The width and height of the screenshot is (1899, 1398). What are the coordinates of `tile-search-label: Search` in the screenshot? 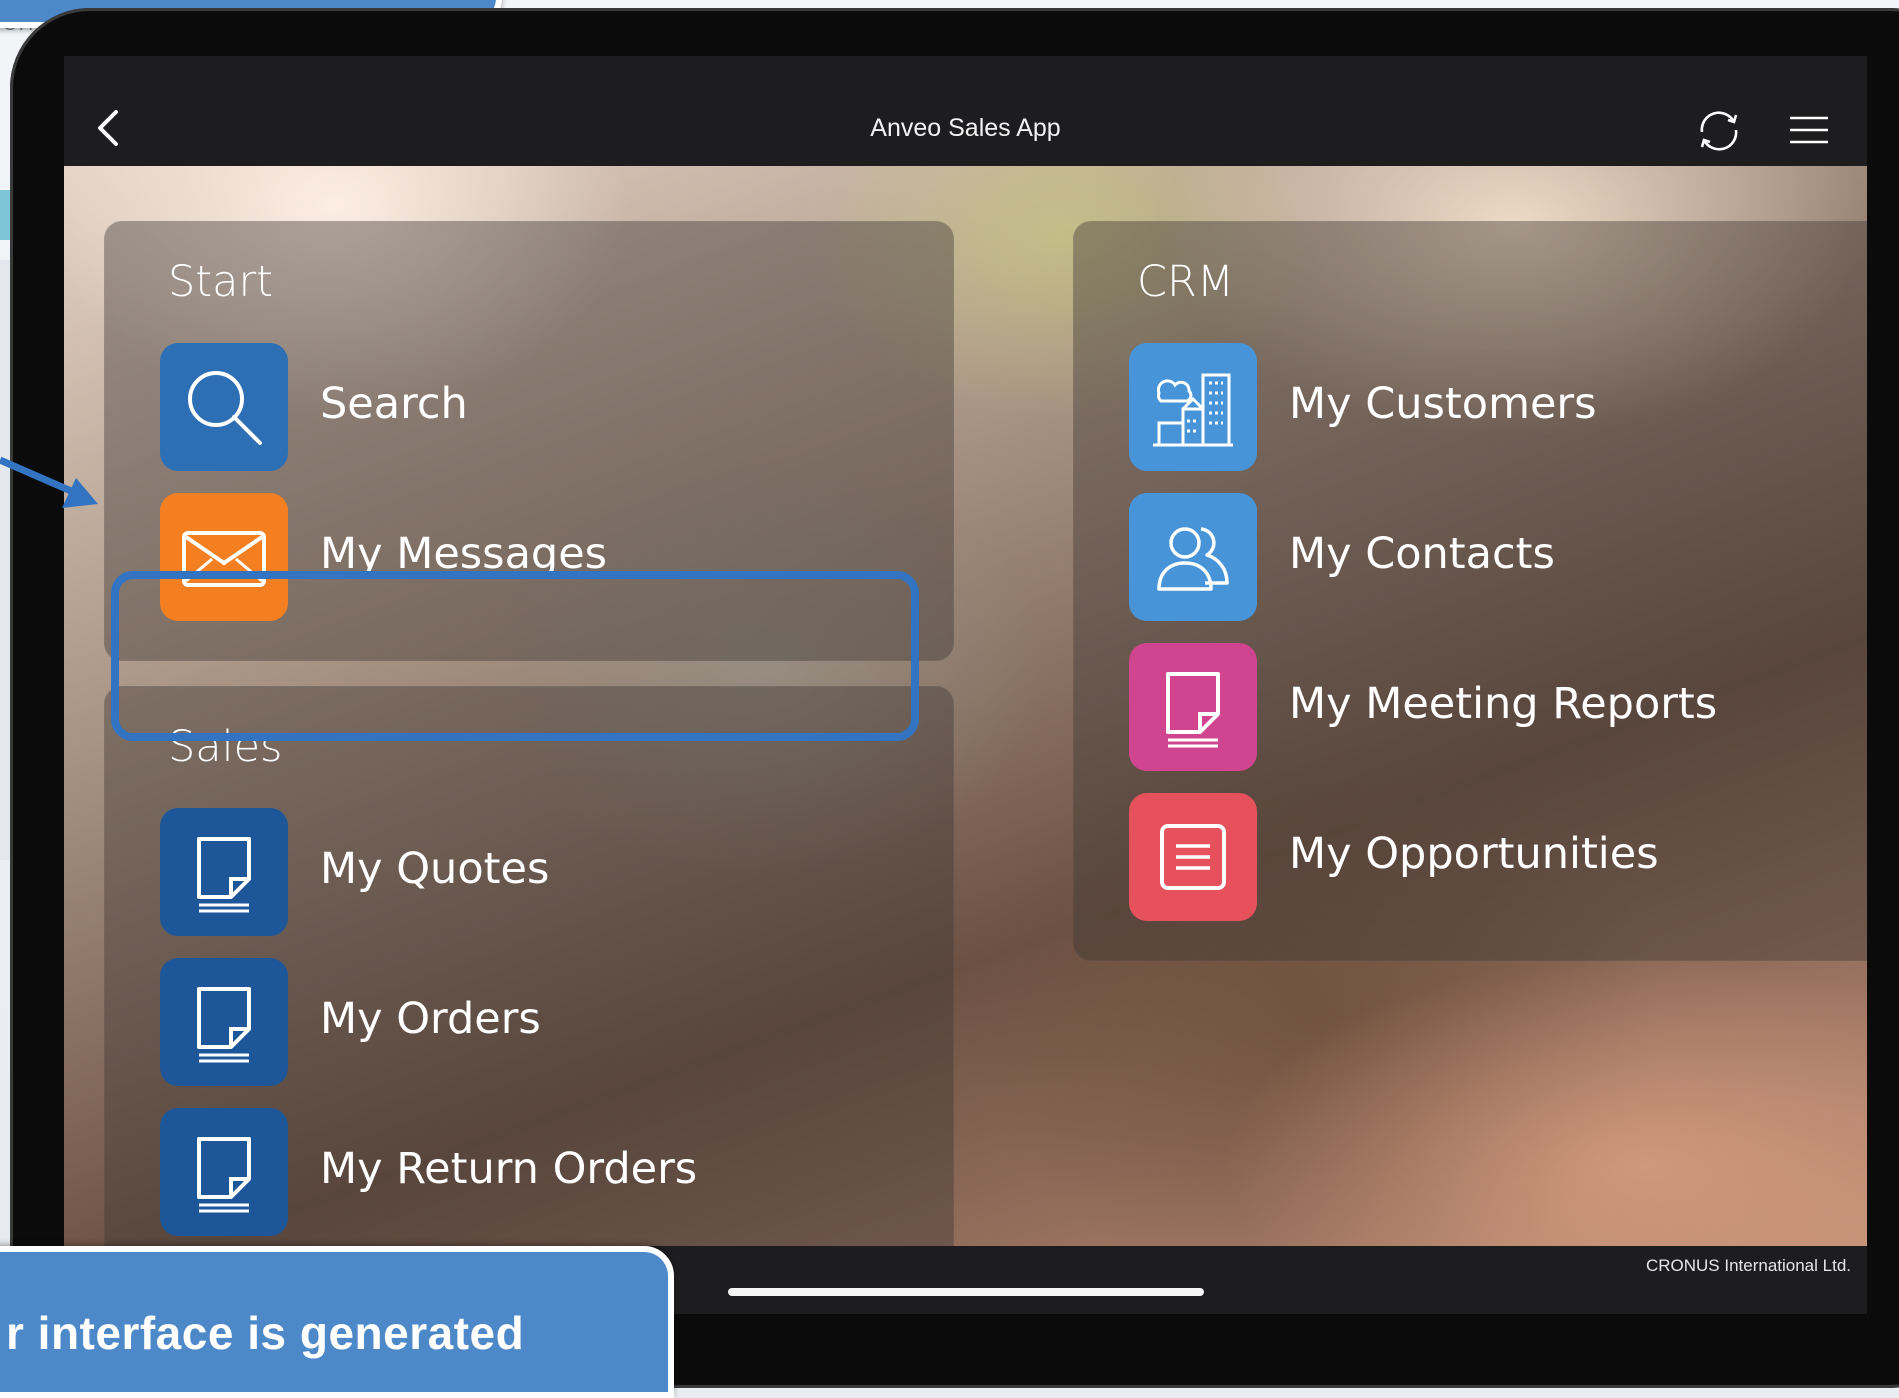 It's located at (394, 404).